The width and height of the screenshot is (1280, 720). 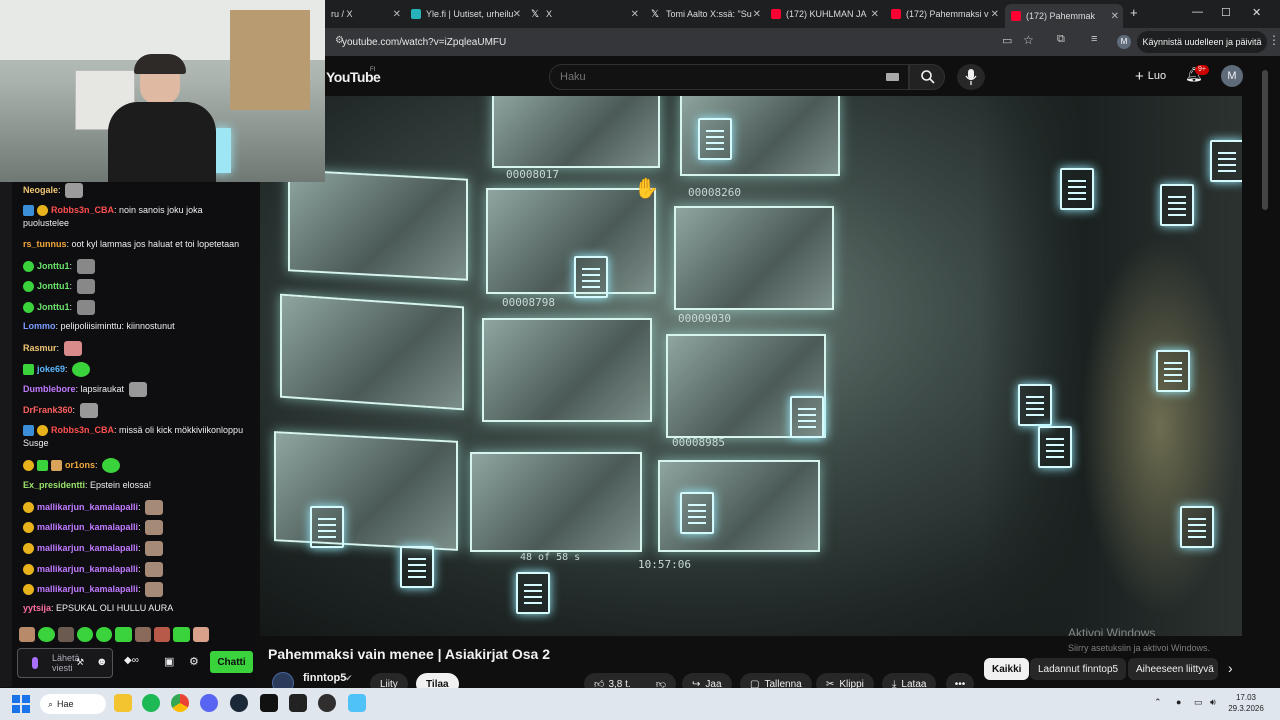 I want to click on chat-username: Neogale, so click(x=40, y=190).